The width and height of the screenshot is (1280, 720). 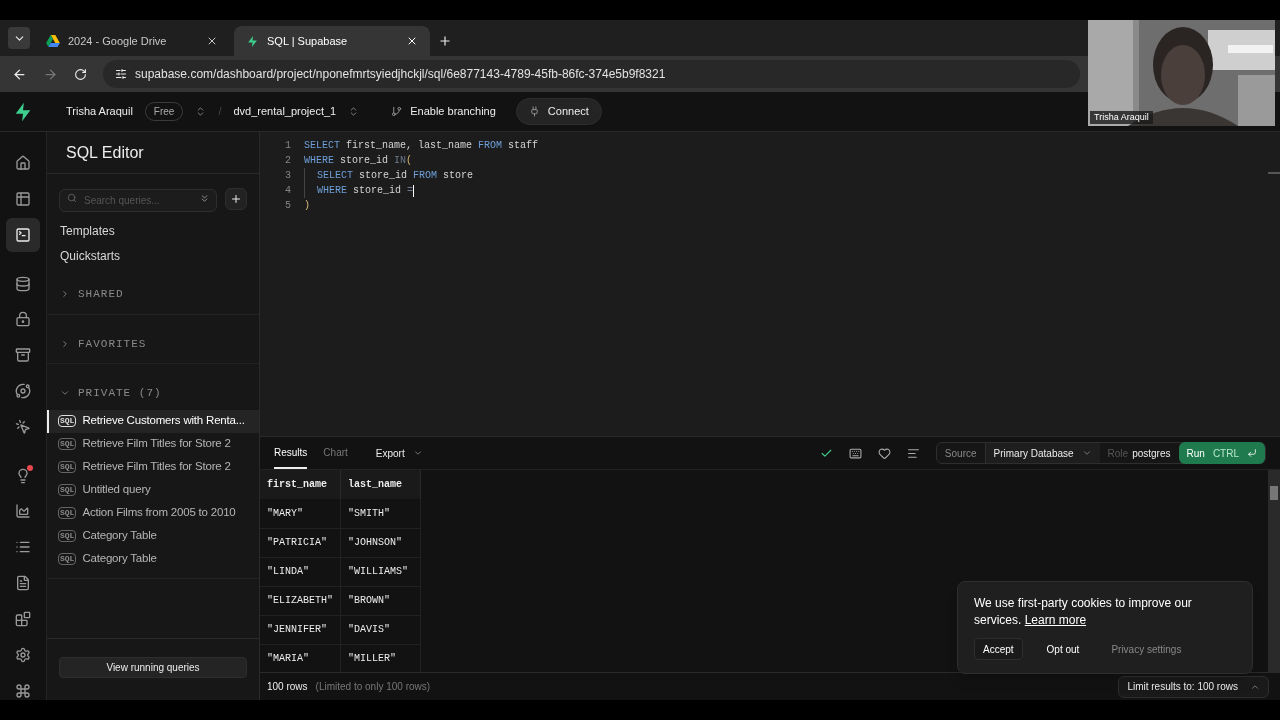 What do you see at coordinates (998, 649) in the screenshot?
I see `cookie-button: Accept` at bounding box center [998, 649].